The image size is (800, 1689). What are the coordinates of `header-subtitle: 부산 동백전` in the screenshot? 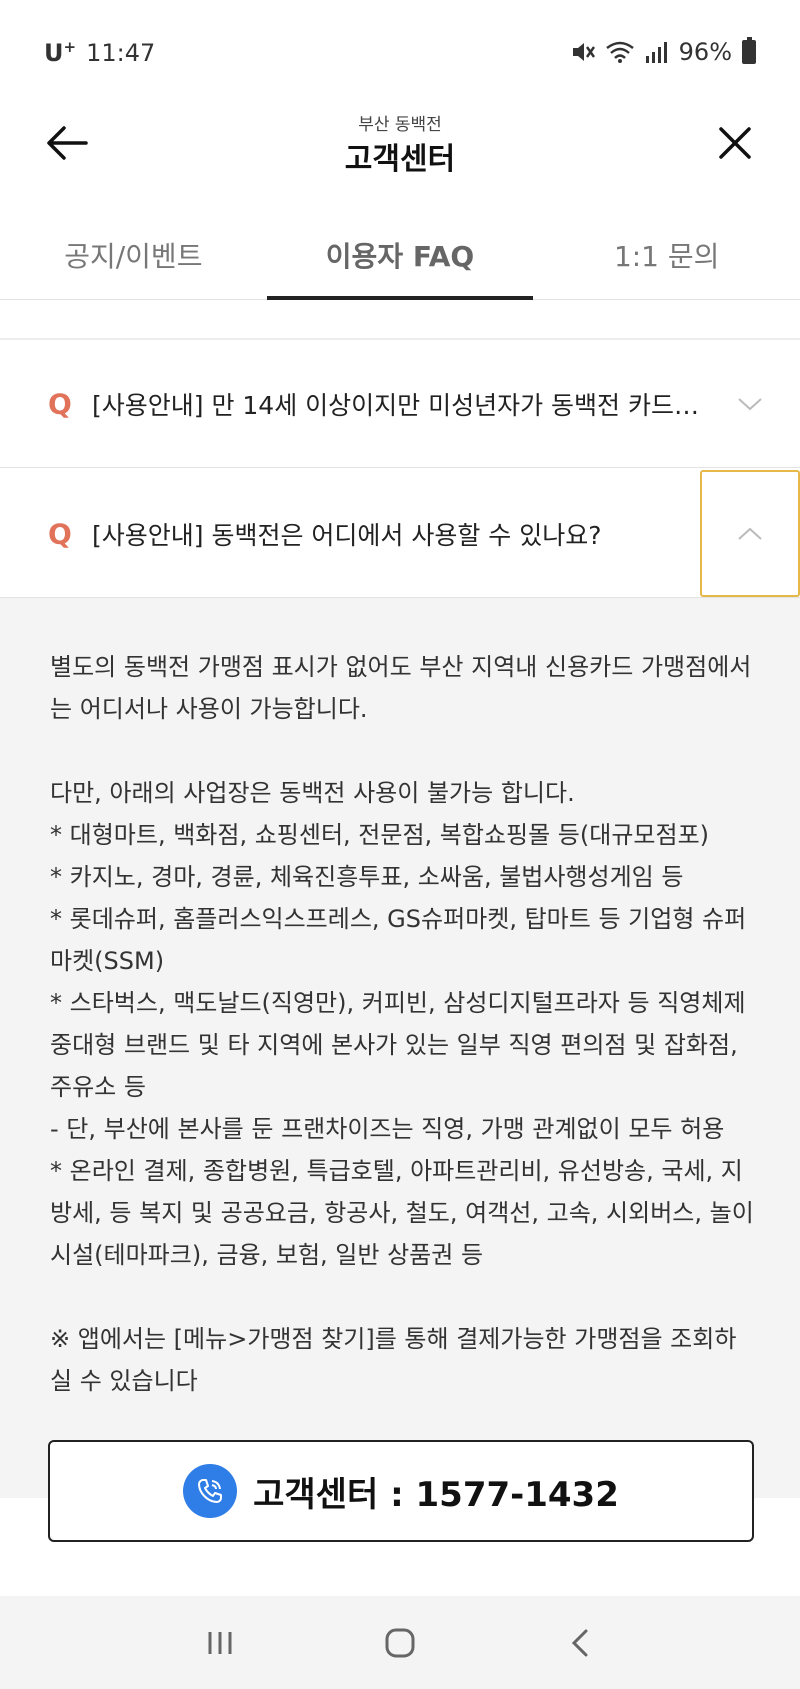 It's located at (400, 125).